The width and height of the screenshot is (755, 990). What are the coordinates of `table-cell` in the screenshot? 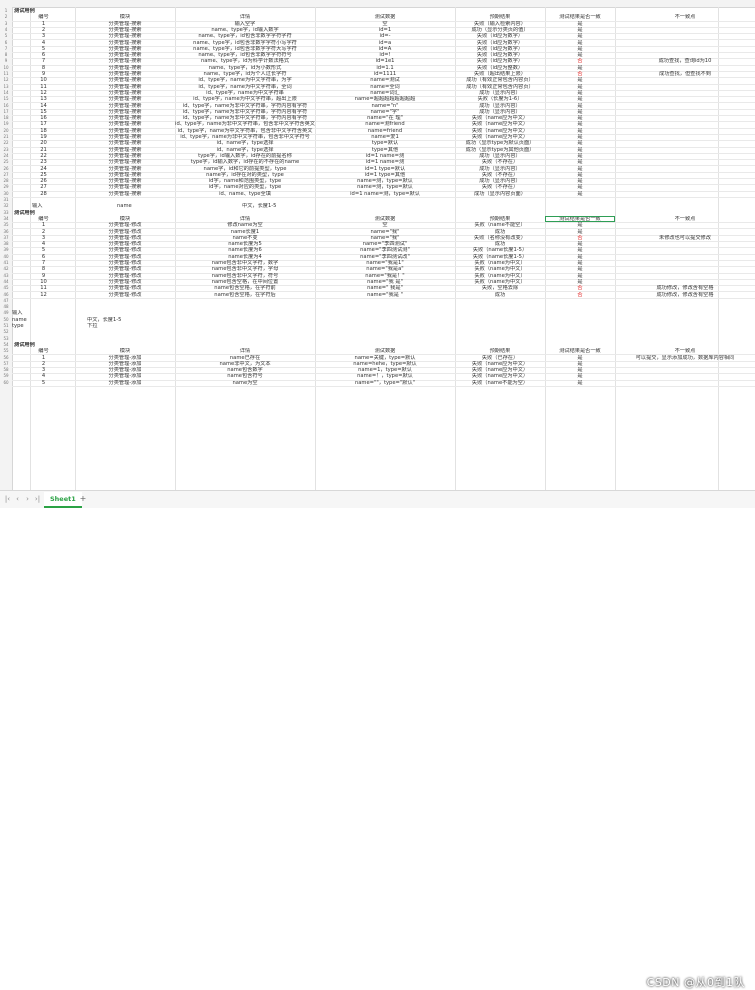 It's located at (685, 383).